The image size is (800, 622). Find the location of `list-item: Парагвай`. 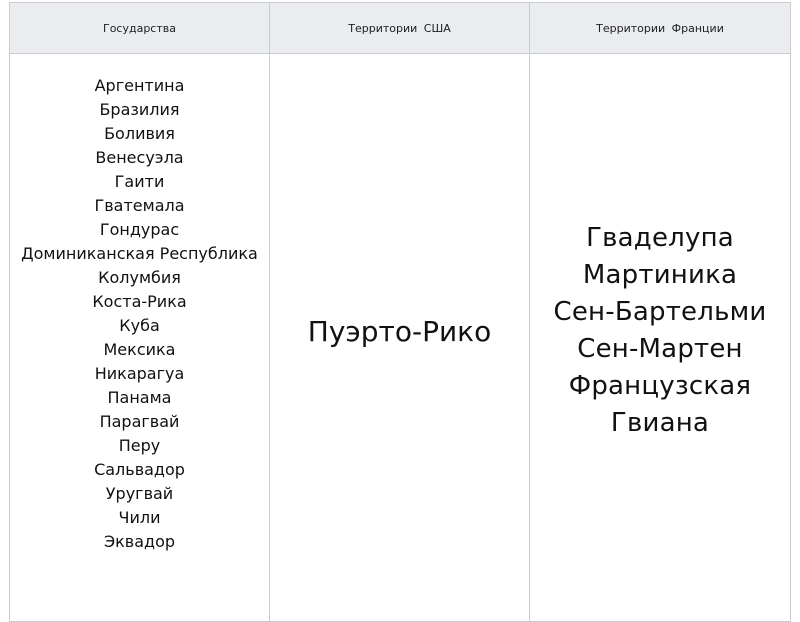

list-item: Парагвай is located at coordinates (139, 421).